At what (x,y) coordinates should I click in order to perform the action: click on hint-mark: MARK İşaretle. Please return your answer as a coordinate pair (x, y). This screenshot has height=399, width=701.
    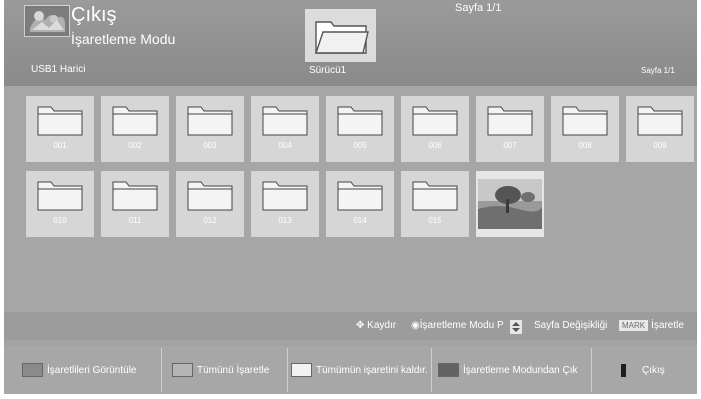
    Looking at the image, I should click on (651, 325).